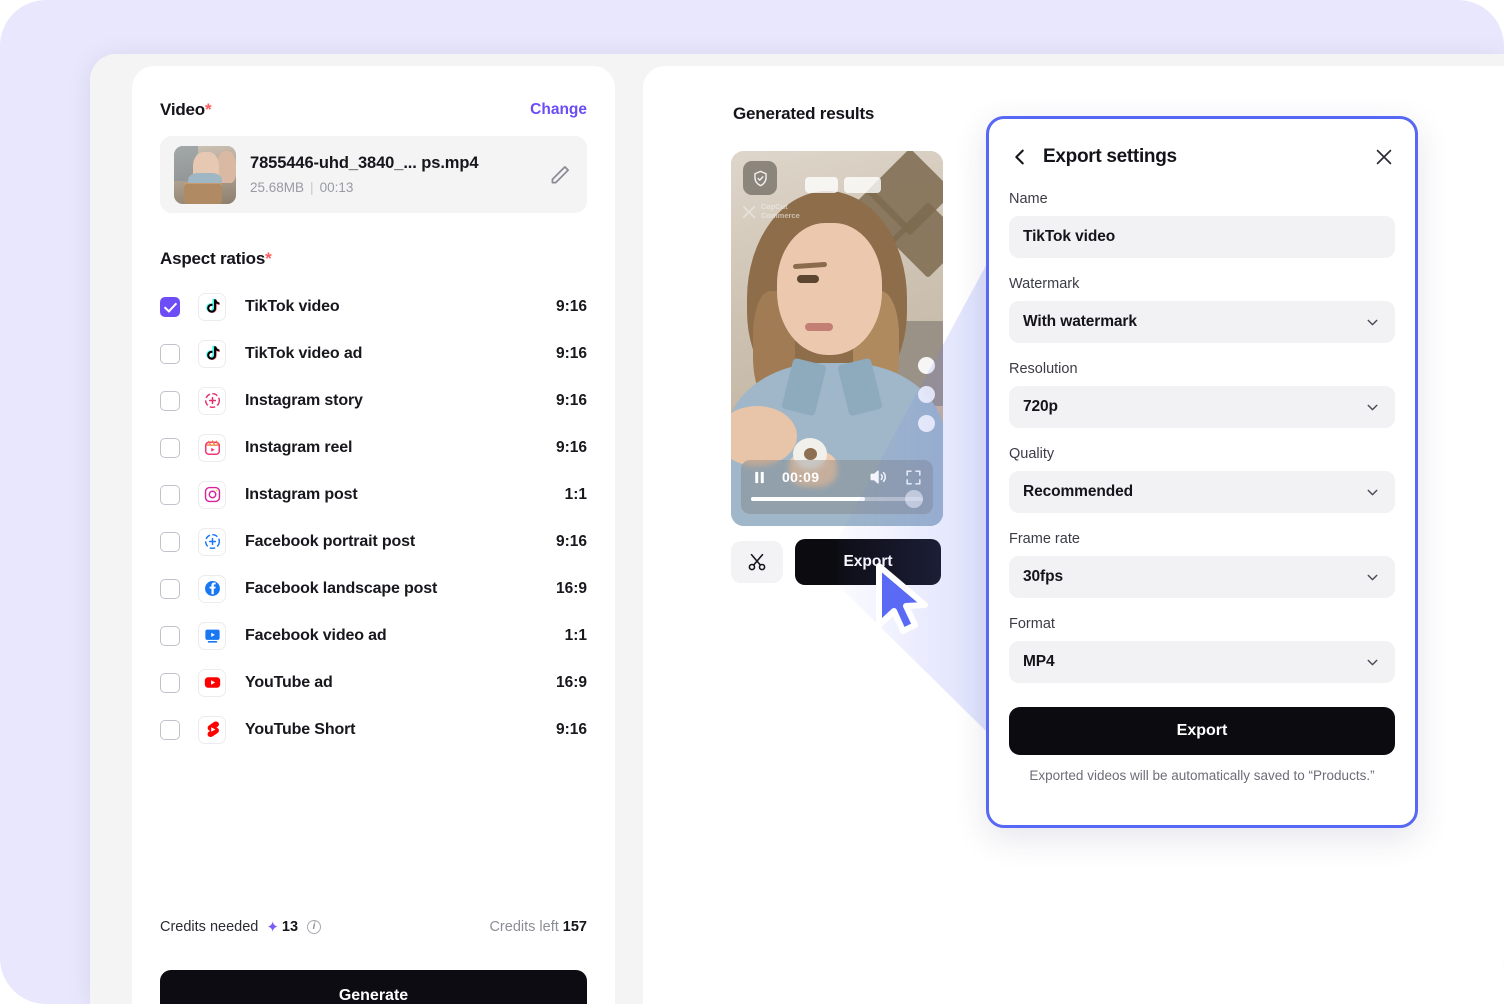 This screenshot has height=1004, width=1504. Describe the element at coordinates (1020, 157) in the screenshot. I see `chevron-left-icon` at that location.